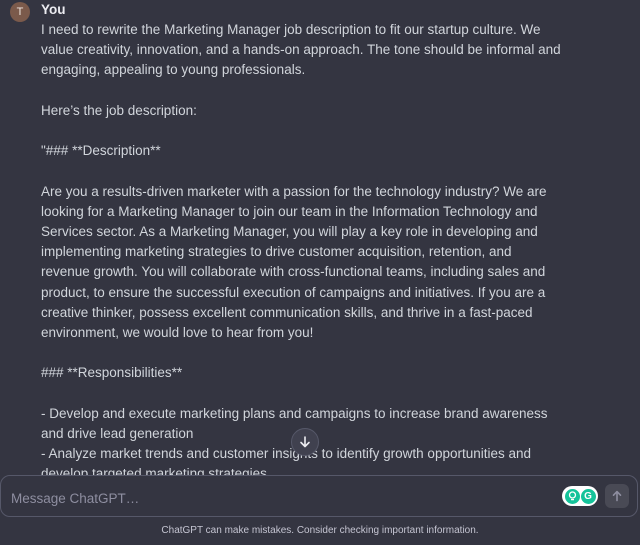 Image resolution: width=640 pixels, height=545 pixels. Describe the element at coordinates (112, 373) in the screenshot. I see `message-paragraph: ### **Responsibilities**` at that location.